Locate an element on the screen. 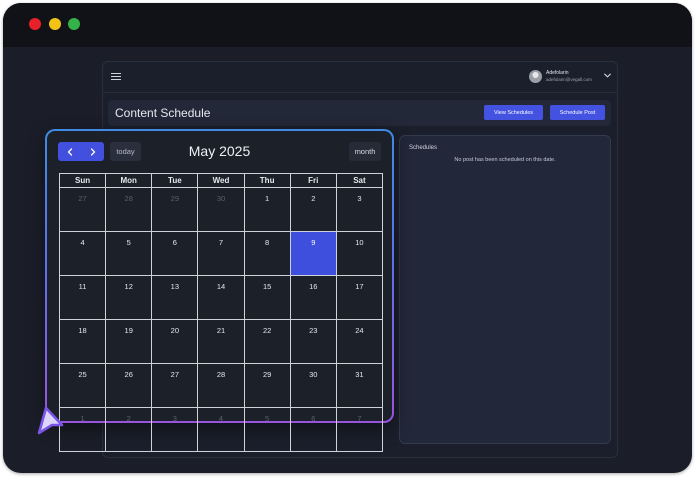 This screenshot has width=695, height=484. calendar-day-cell: 19 is located at coordinates (129, 341).